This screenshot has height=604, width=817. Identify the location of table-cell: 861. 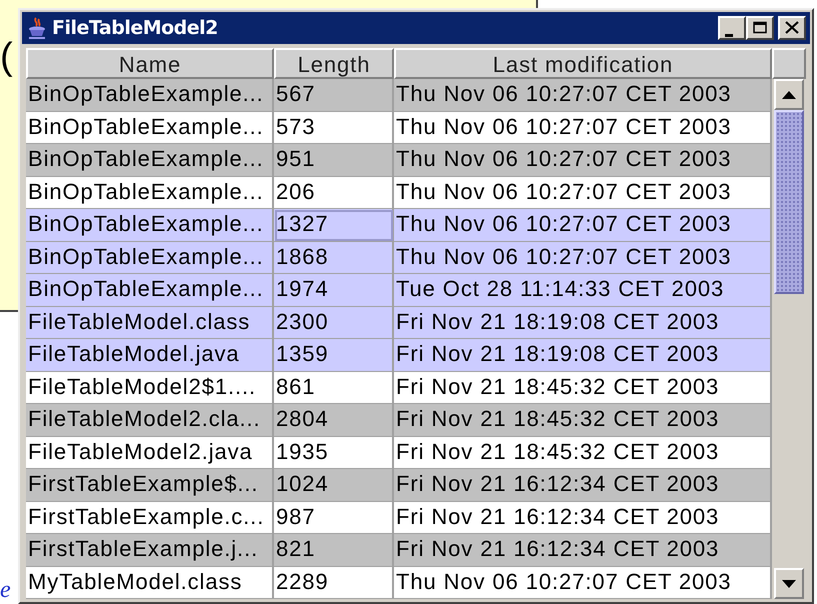
(334, 388).